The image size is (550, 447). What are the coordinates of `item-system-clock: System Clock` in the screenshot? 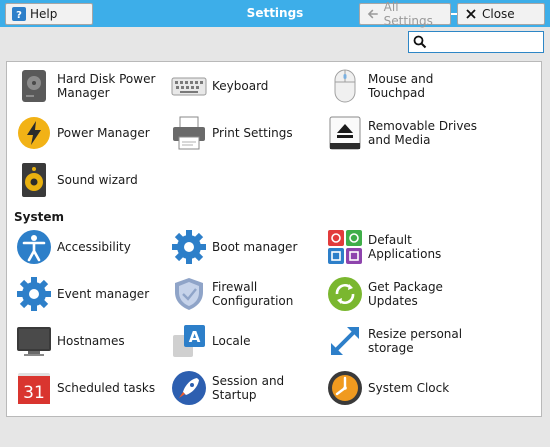 It's located at (402, 388).